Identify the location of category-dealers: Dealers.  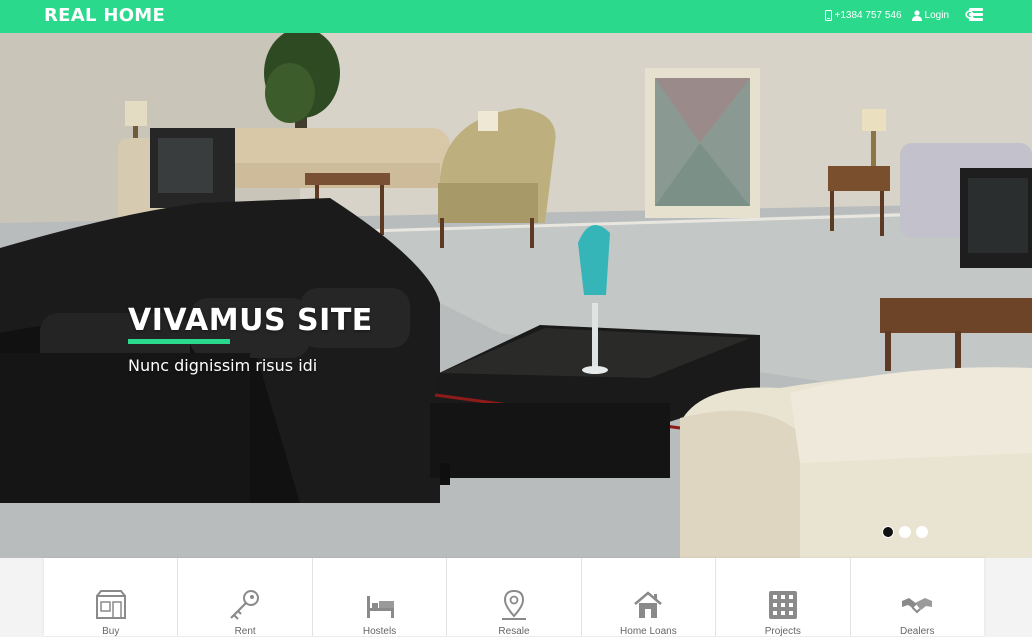
(917, 597).